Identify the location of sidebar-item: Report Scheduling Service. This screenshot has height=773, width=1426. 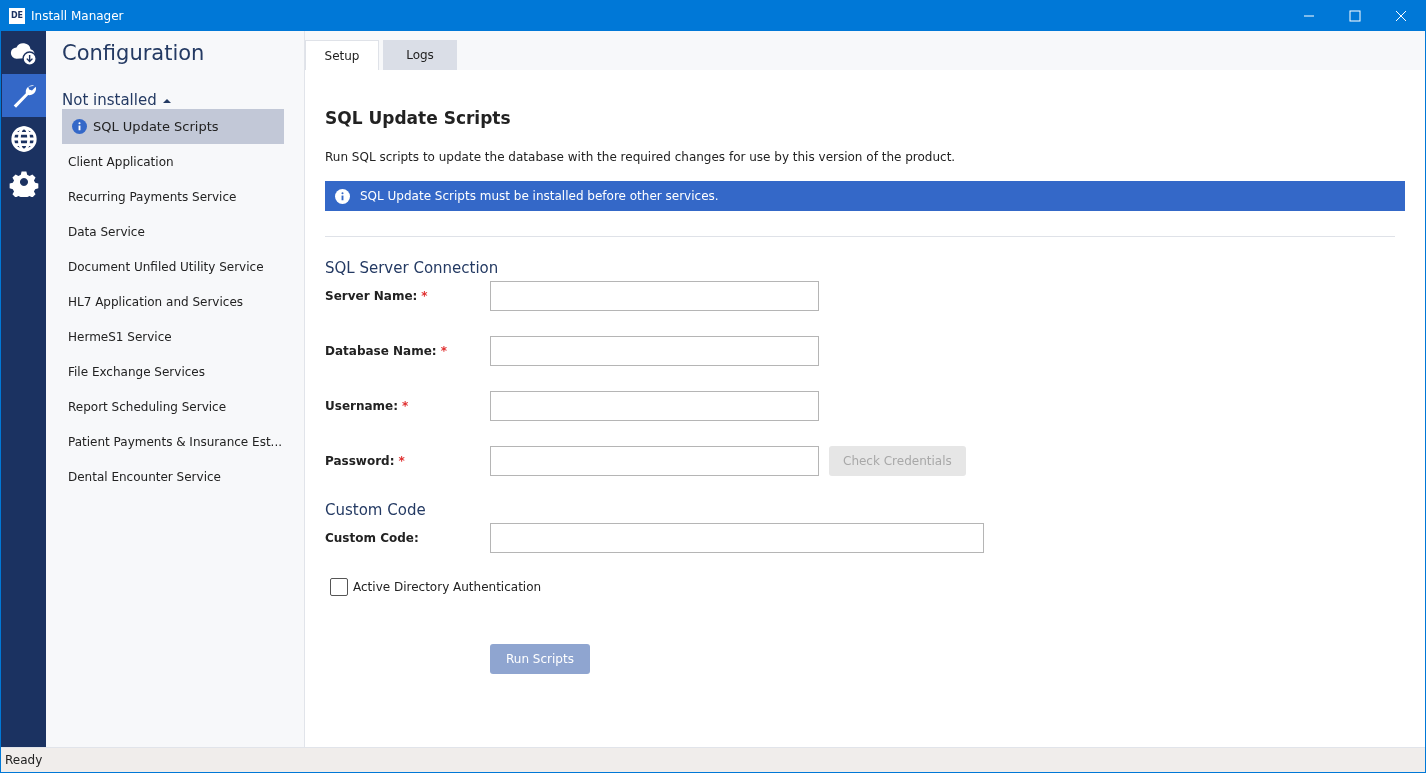
(173, 406).